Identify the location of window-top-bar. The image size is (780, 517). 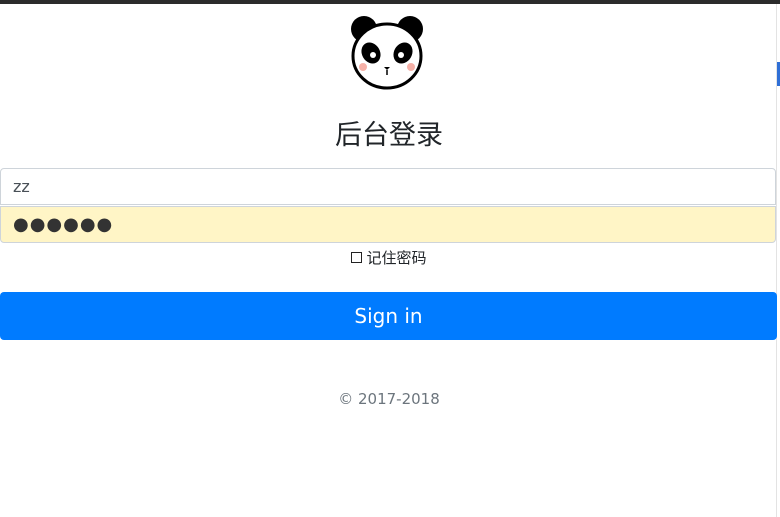
(390, 2).